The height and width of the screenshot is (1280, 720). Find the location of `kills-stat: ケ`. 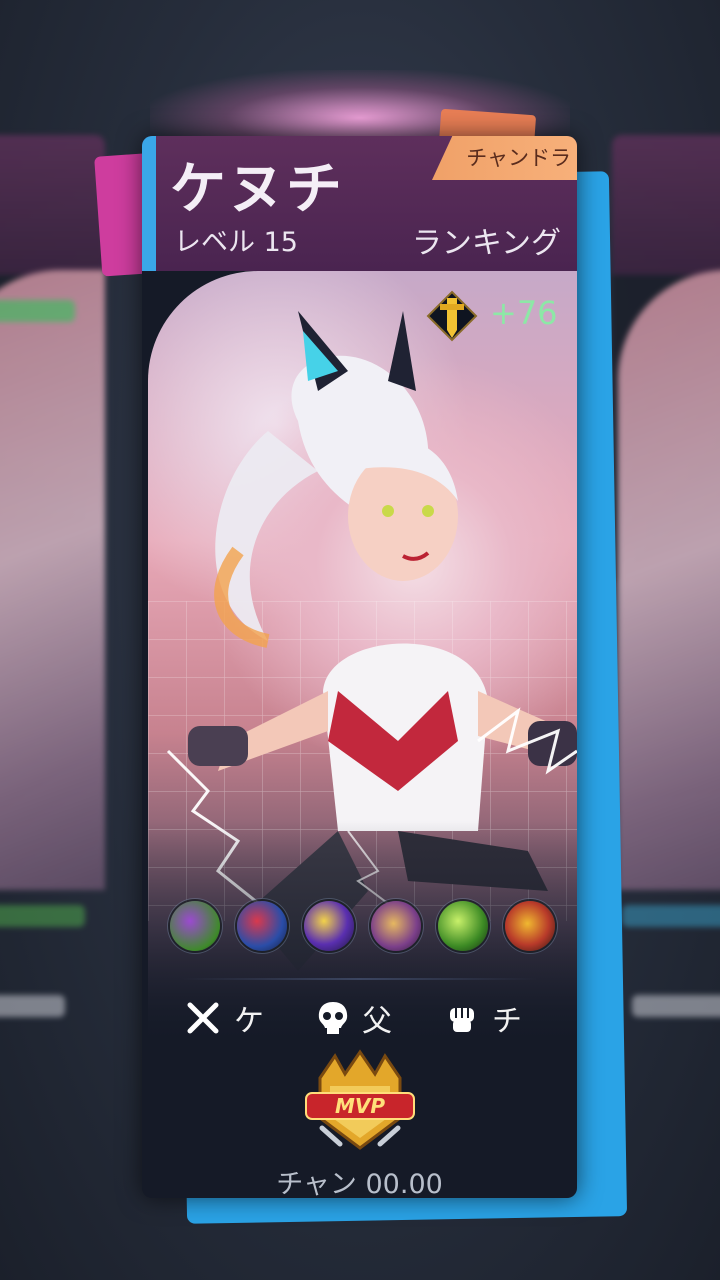

kills-stat: ケ is located at coordinates (224, 1018).